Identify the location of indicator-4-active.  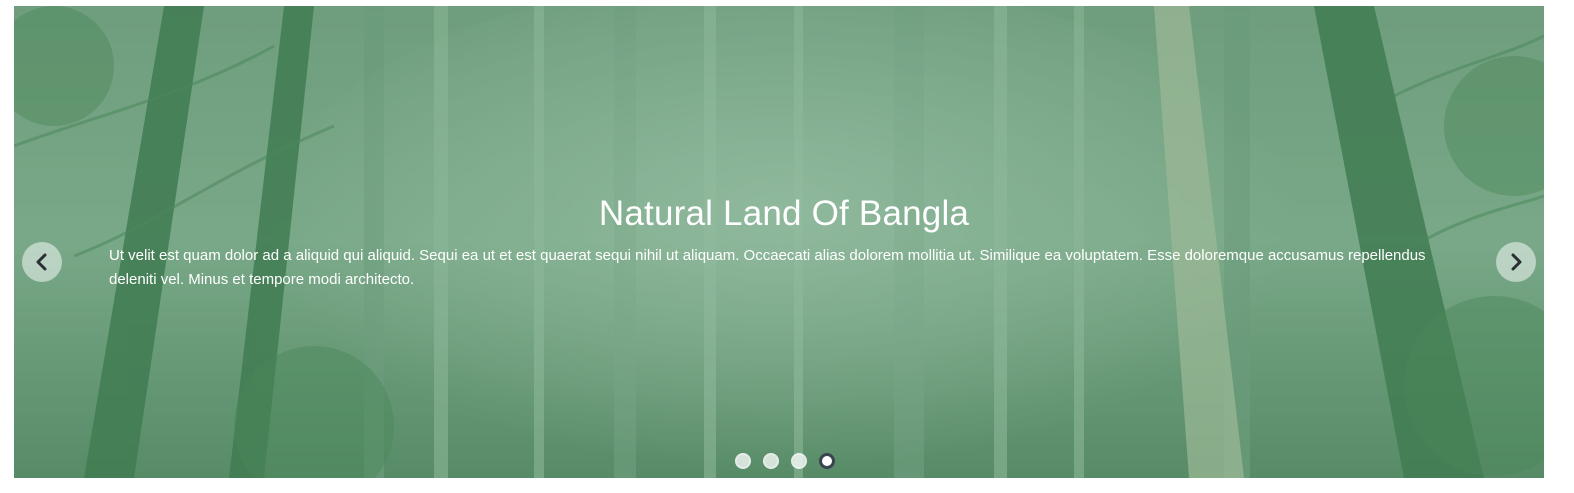
(827, 461).